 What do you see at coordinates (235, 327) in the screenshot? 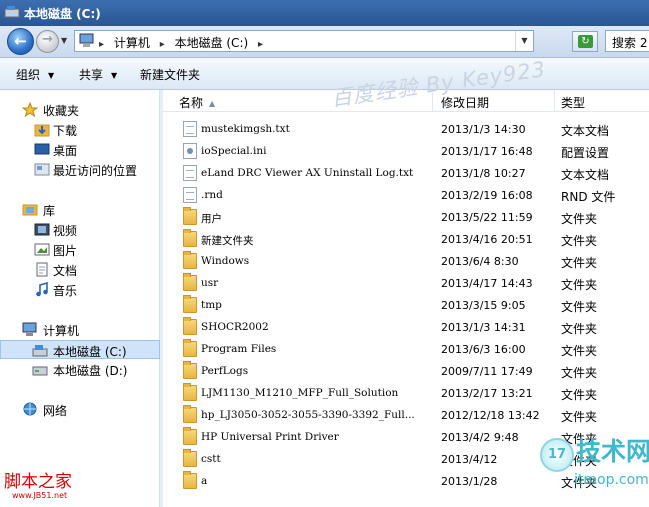
I see `file-name: SHOCR2002` at bounding box center [235, 327].